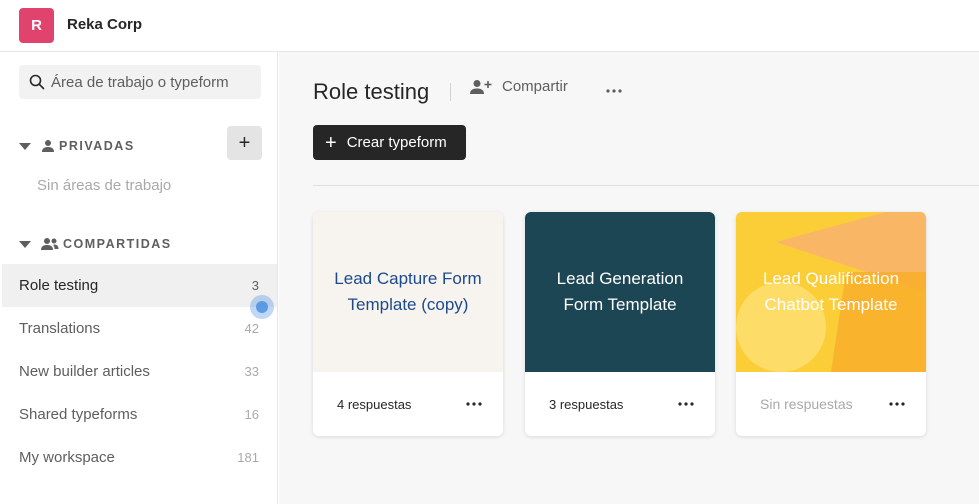 The image size is (979, 504). Describe the element at coordinates (50, 244) in the screenshot. I see `users-icon` at that location.